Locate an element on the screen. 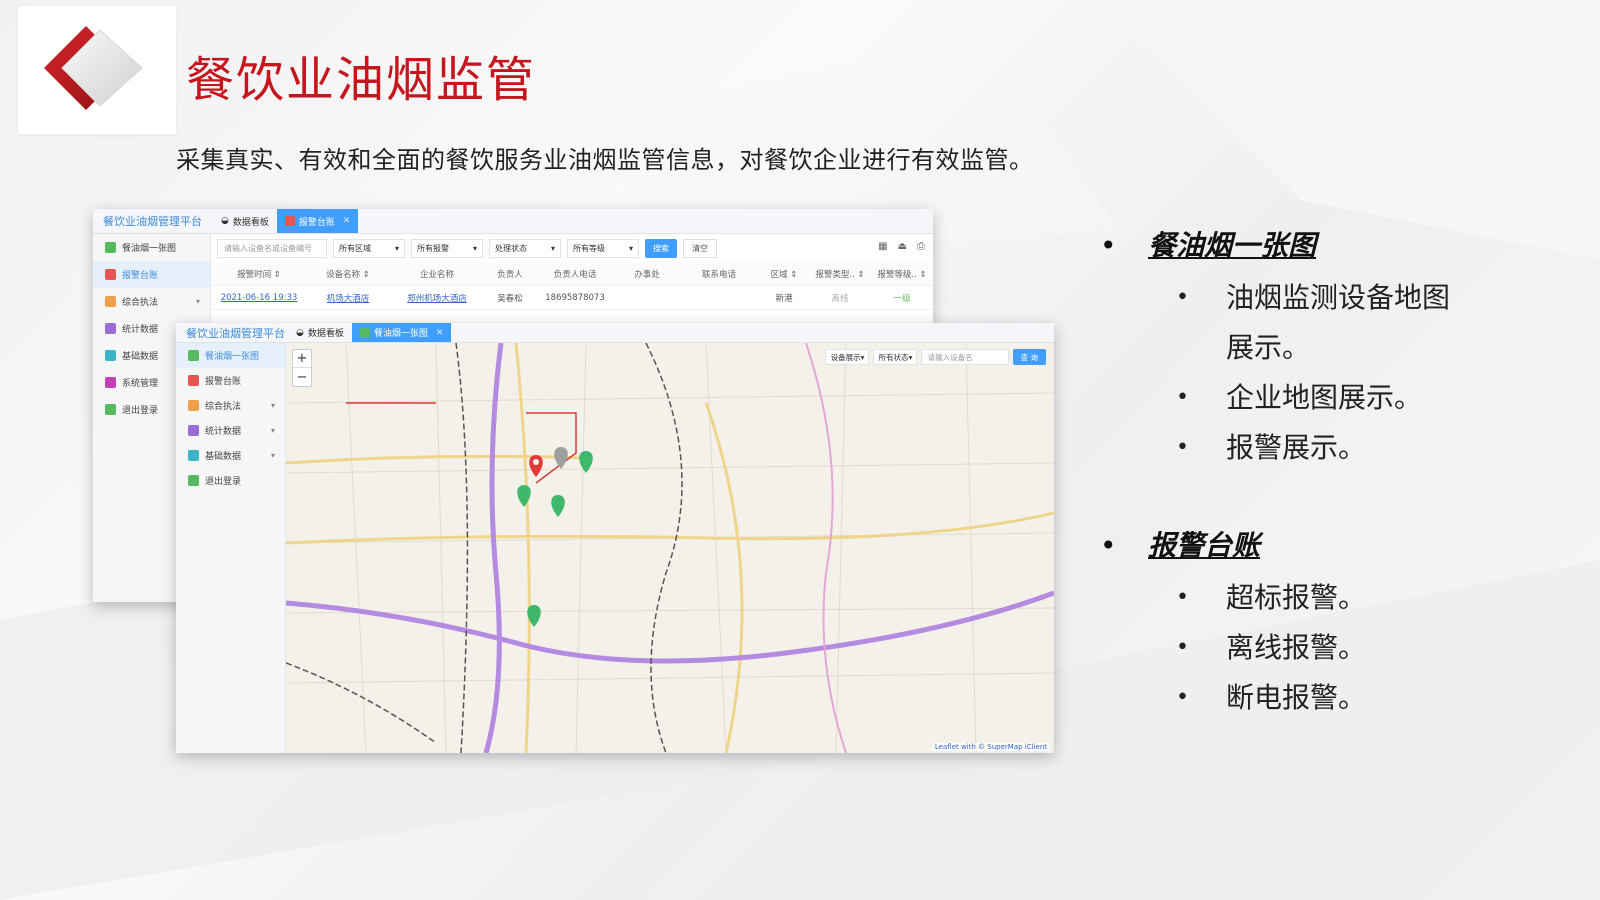 Image resolution: width=1600 pixels, height=900 pixels. grid-icon: ▦ is located at coordinates (882, 246).